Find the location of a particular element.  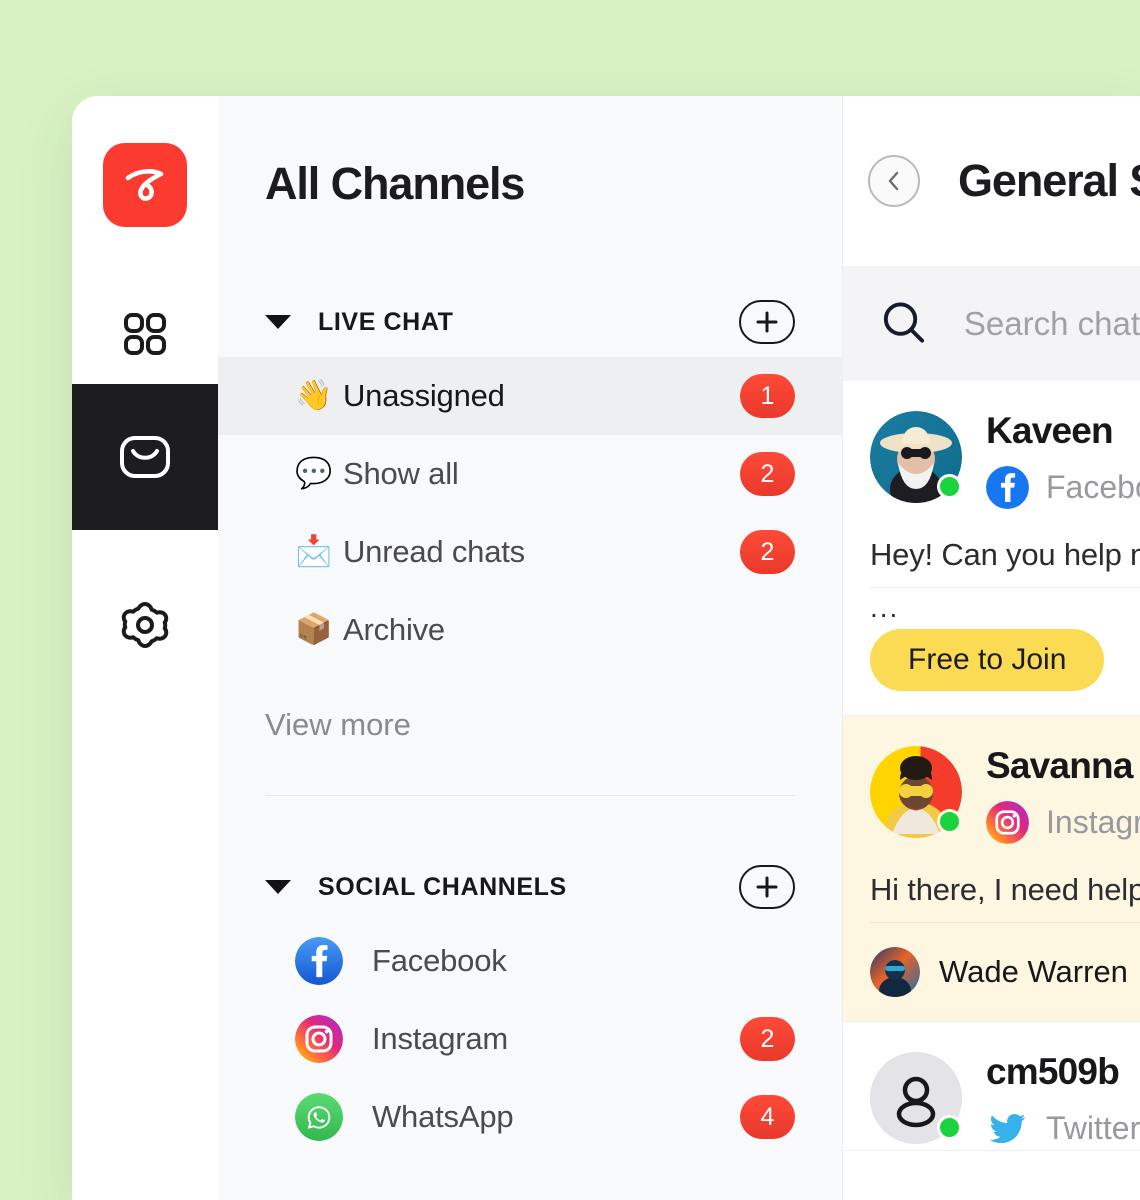

chat-preview-text: Hey! Can you help me is located at coordinates (1005, 554).